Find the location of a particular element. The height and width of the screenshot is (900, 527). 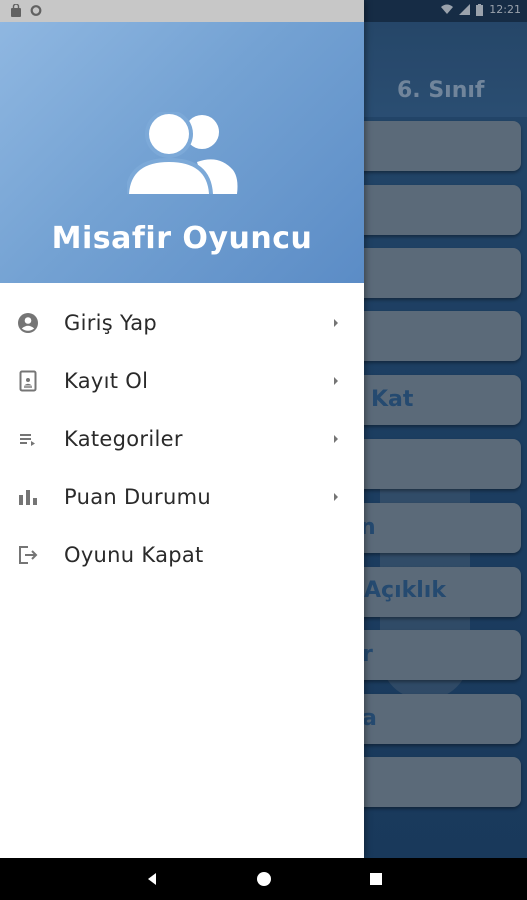

account-circle-icon is located at coordinates (28, 323).